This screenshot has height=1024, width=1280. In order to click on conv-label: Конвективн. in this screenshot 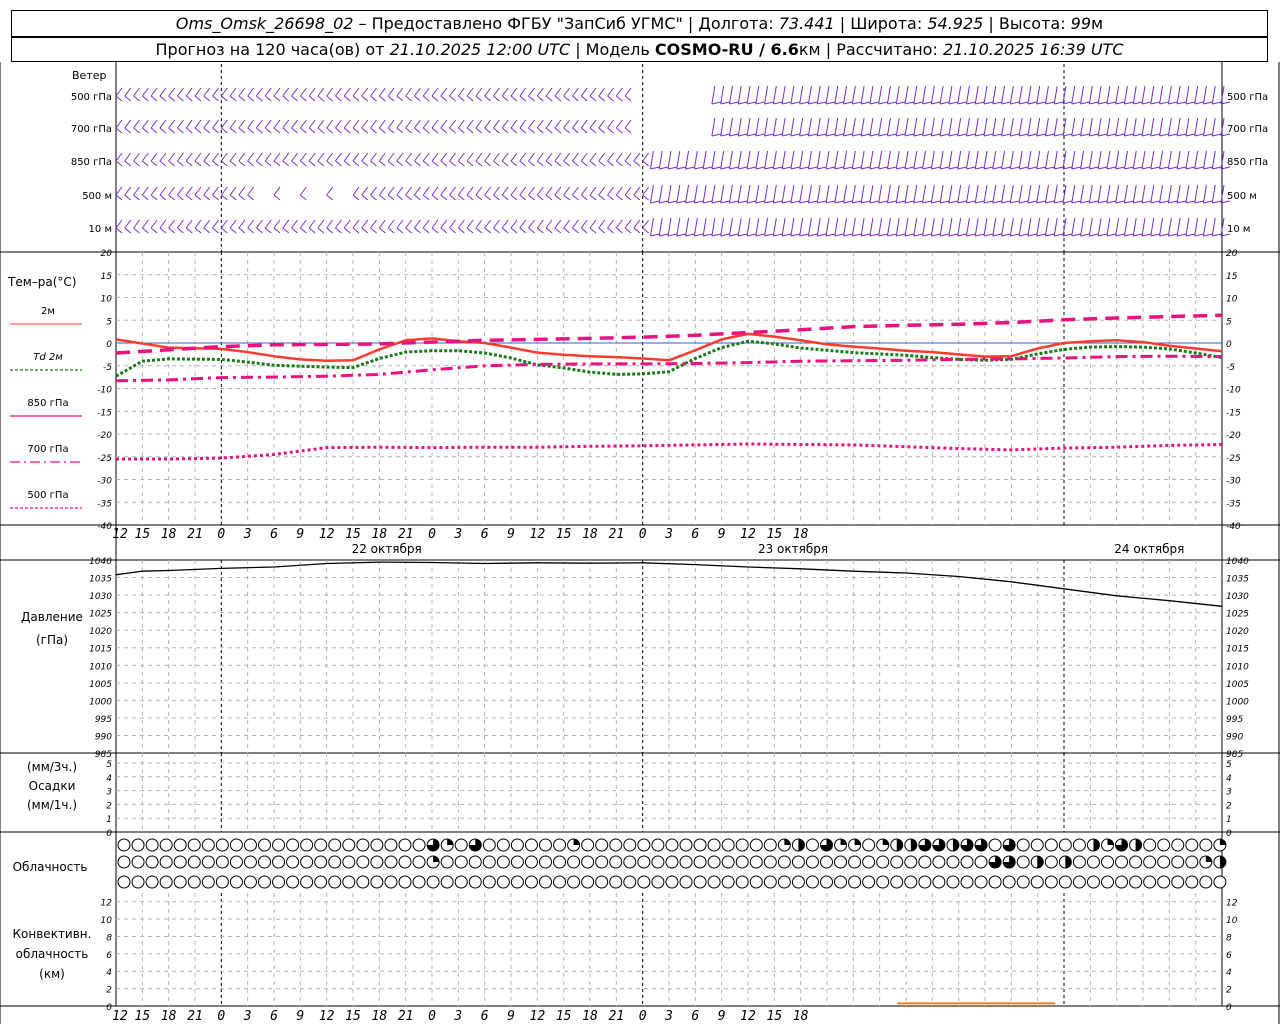, I will do `click(52, 934)`.